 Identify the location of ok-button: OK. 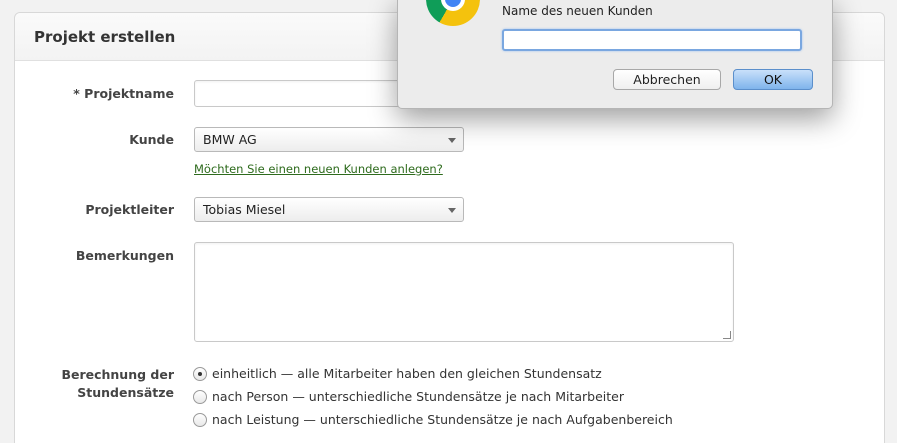
(773, 79).